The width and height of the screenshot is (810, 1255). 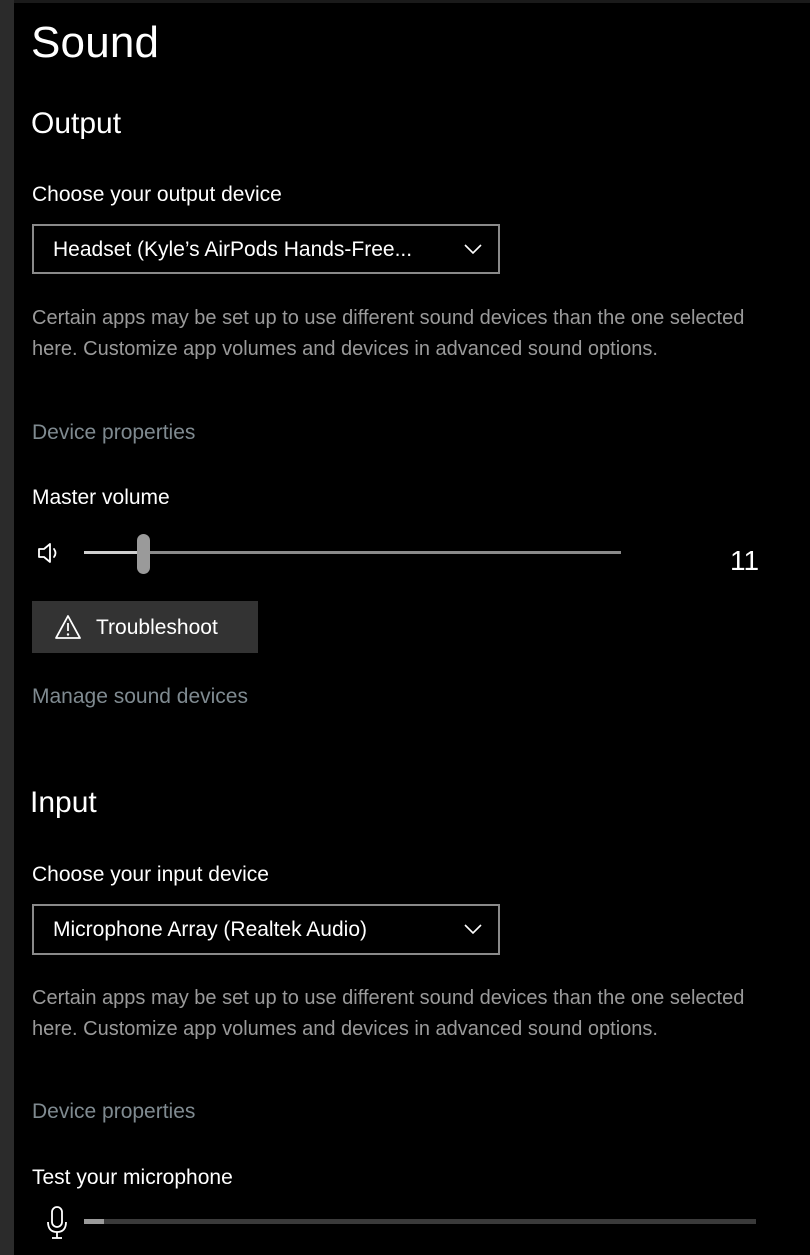 What do you see at coordinates (157, 194) in the screenshot?
I see `output-device-label: Choose your output device` at bounding box center [157, 194].